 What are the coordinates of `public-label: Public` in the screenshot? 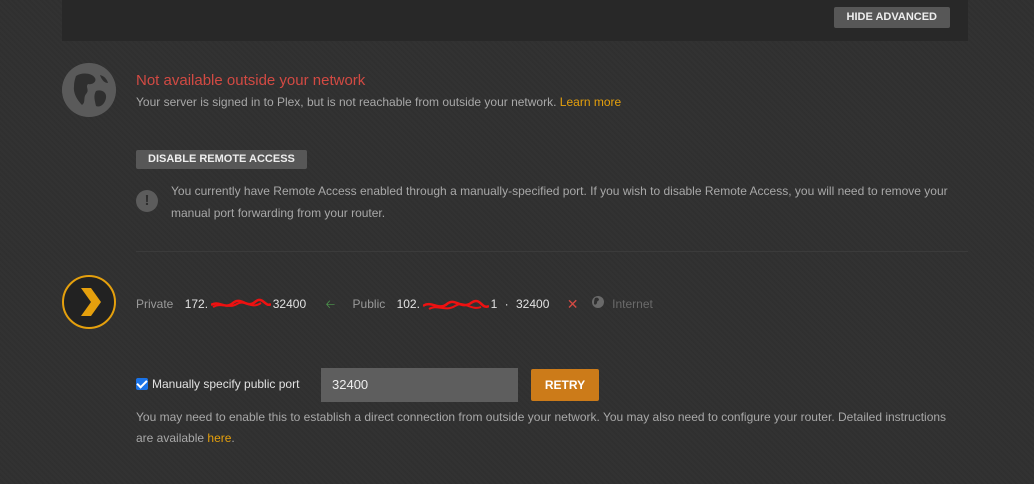 It's located at (369, 303).